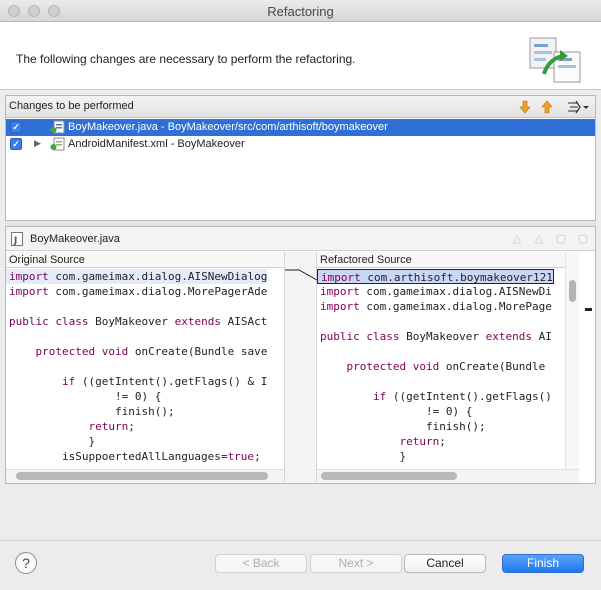 The image size is (601, 590). I want to click on code-line: protected void onCreate(Bundle, so click(446, 366).